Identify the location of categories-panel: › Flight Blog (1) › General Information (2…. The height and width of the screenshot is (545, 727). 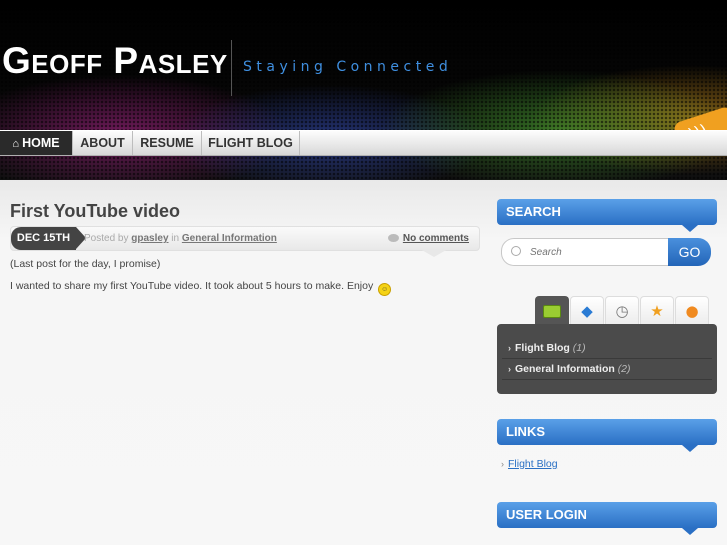
(607, 359).